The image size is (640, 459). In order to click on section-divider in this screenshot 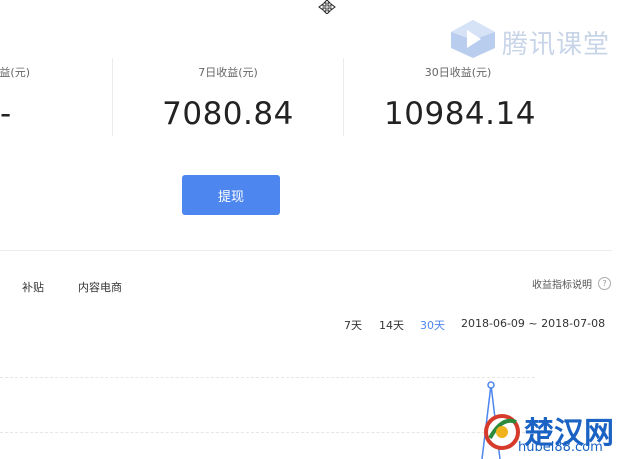, I will do `click(306, 250)`.